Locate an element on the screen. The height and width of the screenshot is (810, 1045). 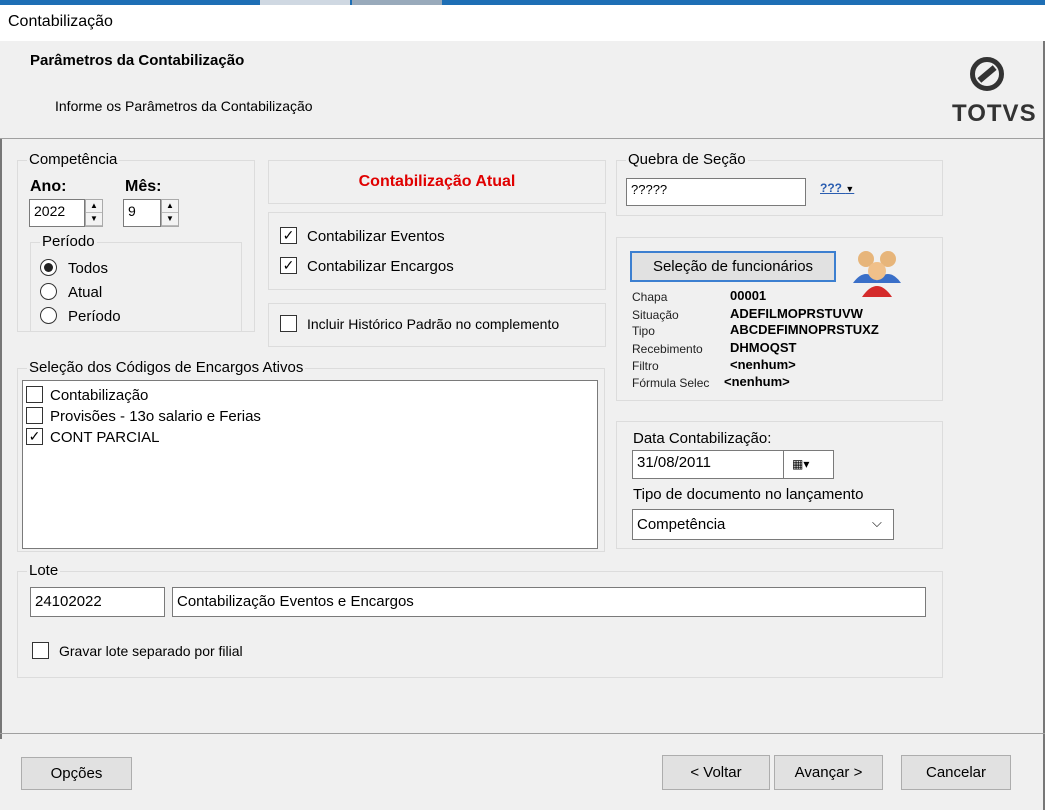
tipo-documento-select: Competência is located at coordinates (763, 524).